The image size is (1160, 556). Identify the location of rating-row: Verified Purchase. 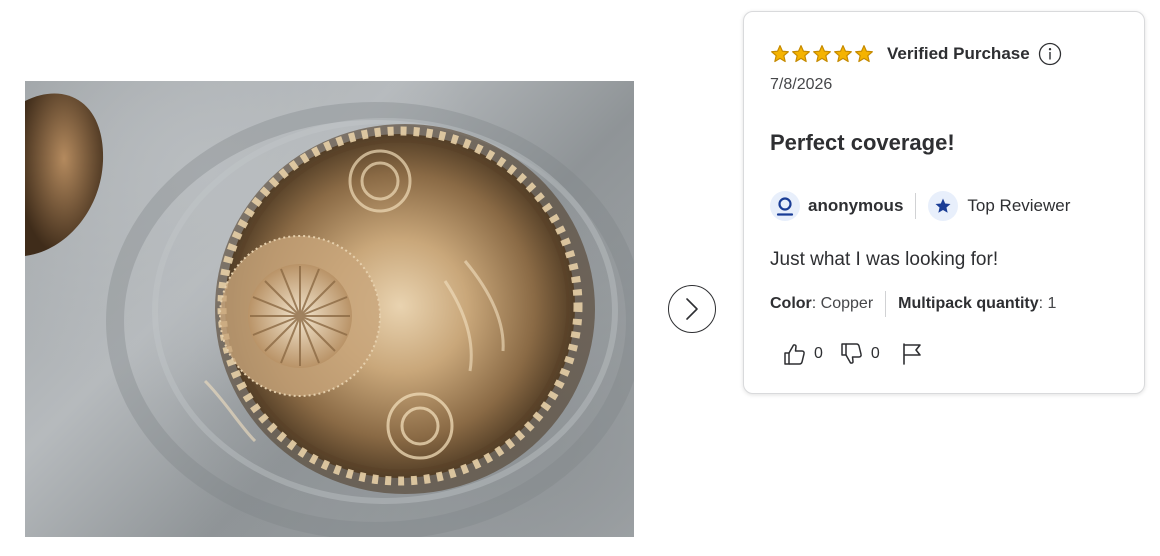
(916, 54).